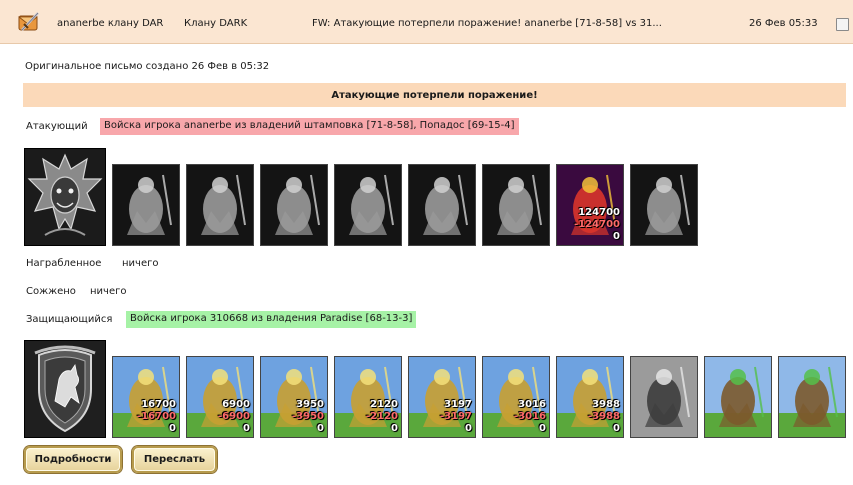  What do you see at coordinates (158, 404) in the screenshot?
I see `unit-count: 16700` at bounding box center [158, 404].